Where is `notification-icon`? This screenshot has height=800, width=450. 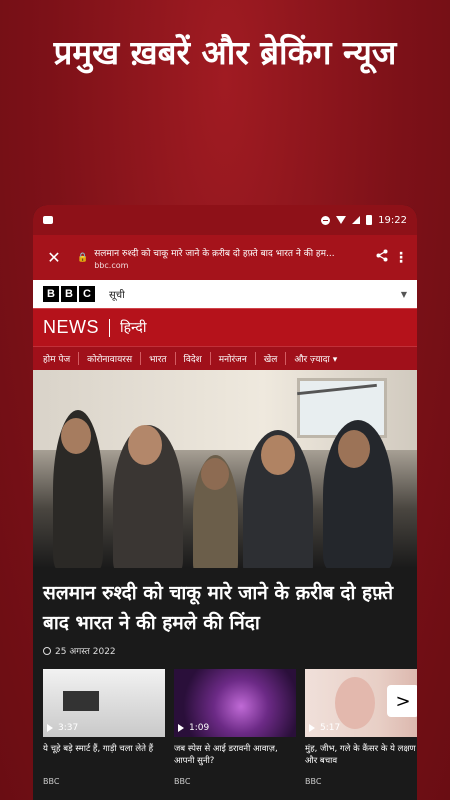
notification-icon is located at coordinates (48, 220).